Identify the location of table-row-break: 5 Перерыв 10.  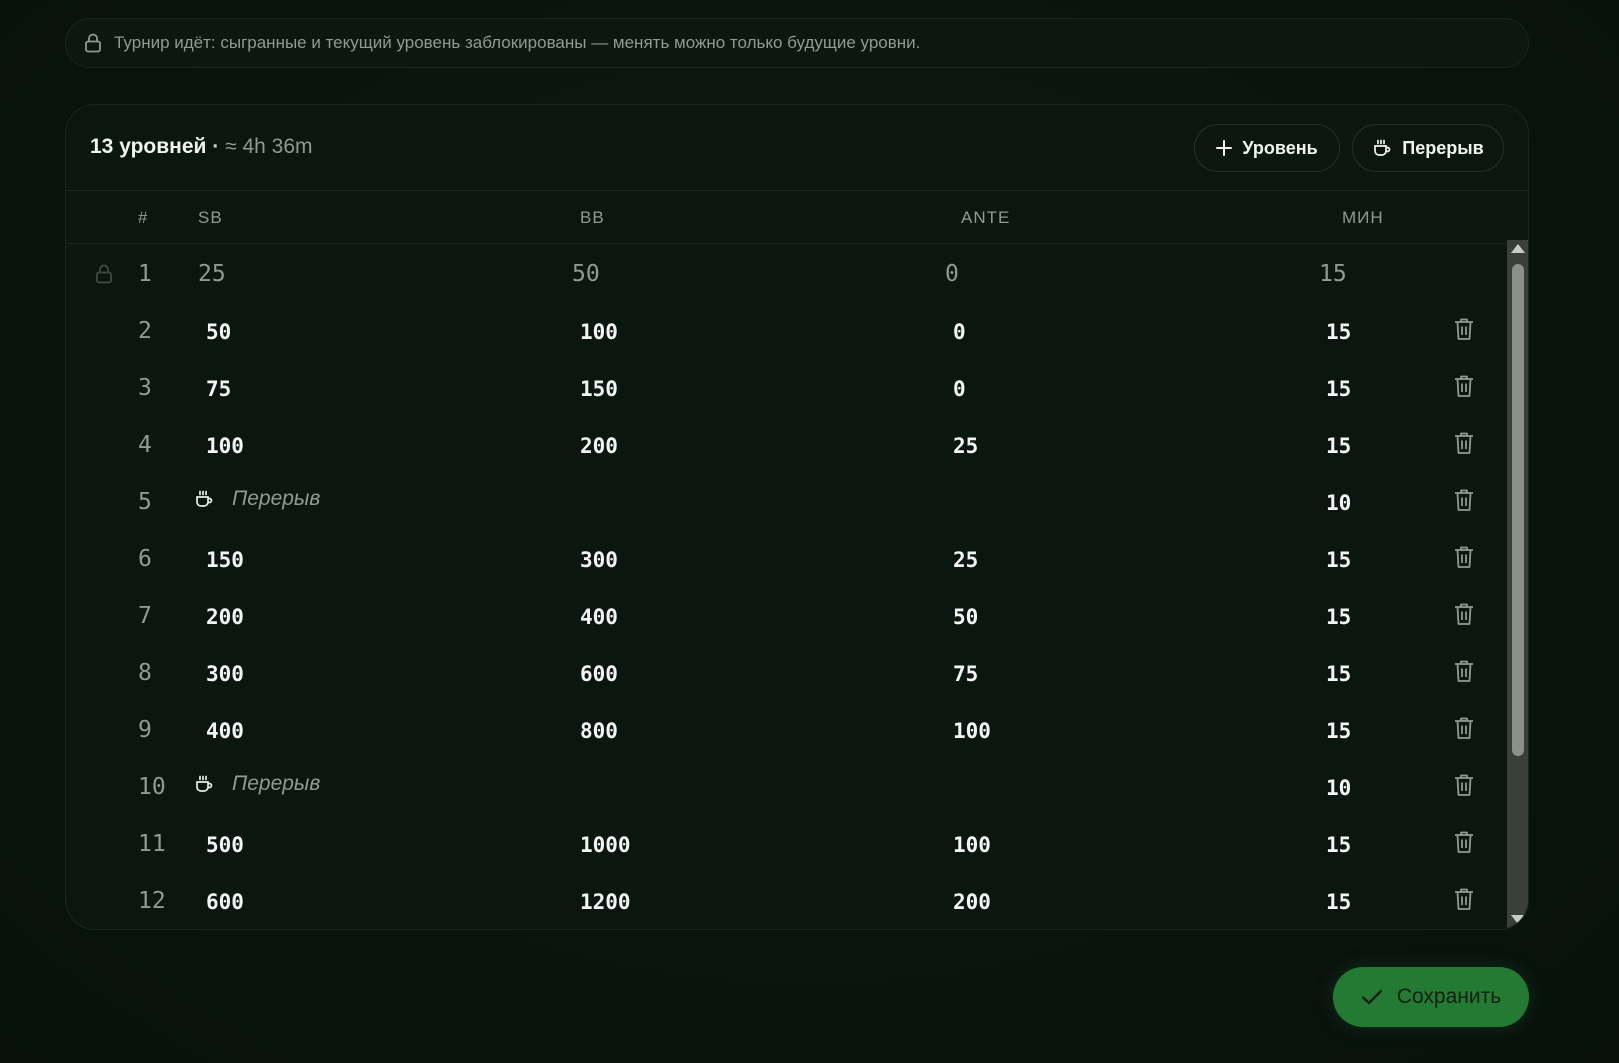
(786, 500).